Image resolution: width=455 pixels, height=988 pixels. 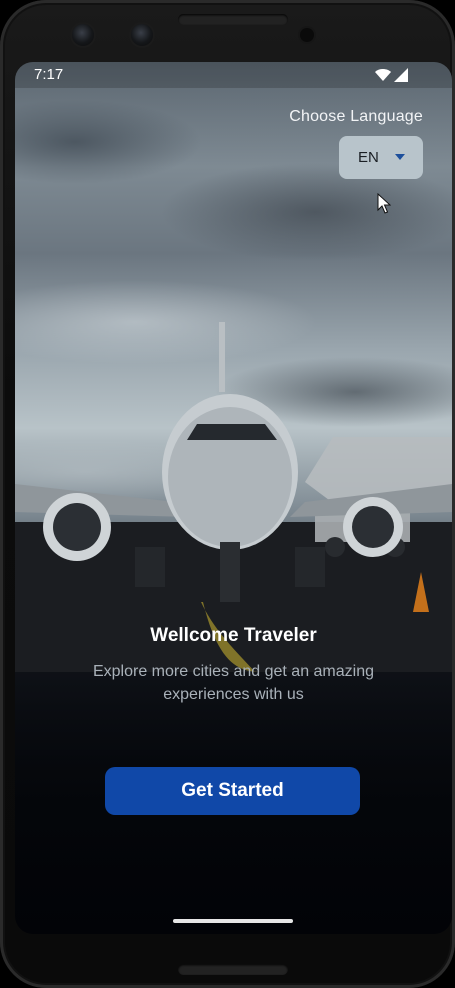 What do you see at coordinates (383, 75) in the screenshot?
I see `wifi-icon` at bounding box center [383, 75].